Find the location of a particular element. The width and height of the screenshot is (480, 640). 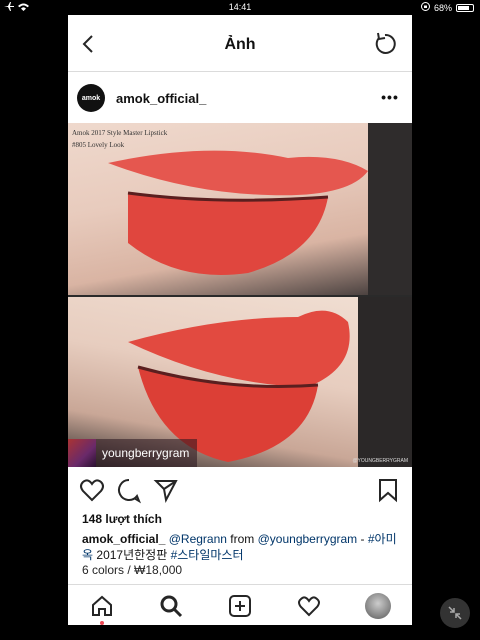

status-right: 68% is located at coordinates (447, 7).